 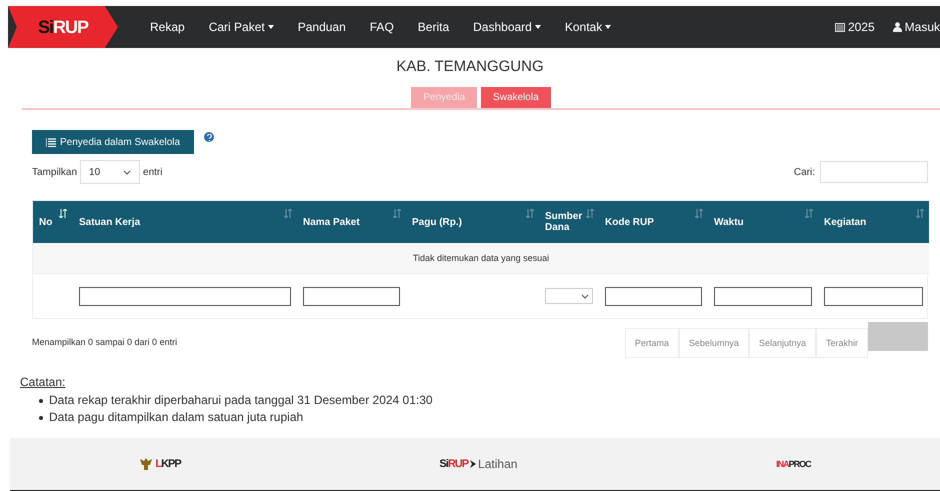 I want to click on column-header: Kegiatan, so click(x=873, y=222).